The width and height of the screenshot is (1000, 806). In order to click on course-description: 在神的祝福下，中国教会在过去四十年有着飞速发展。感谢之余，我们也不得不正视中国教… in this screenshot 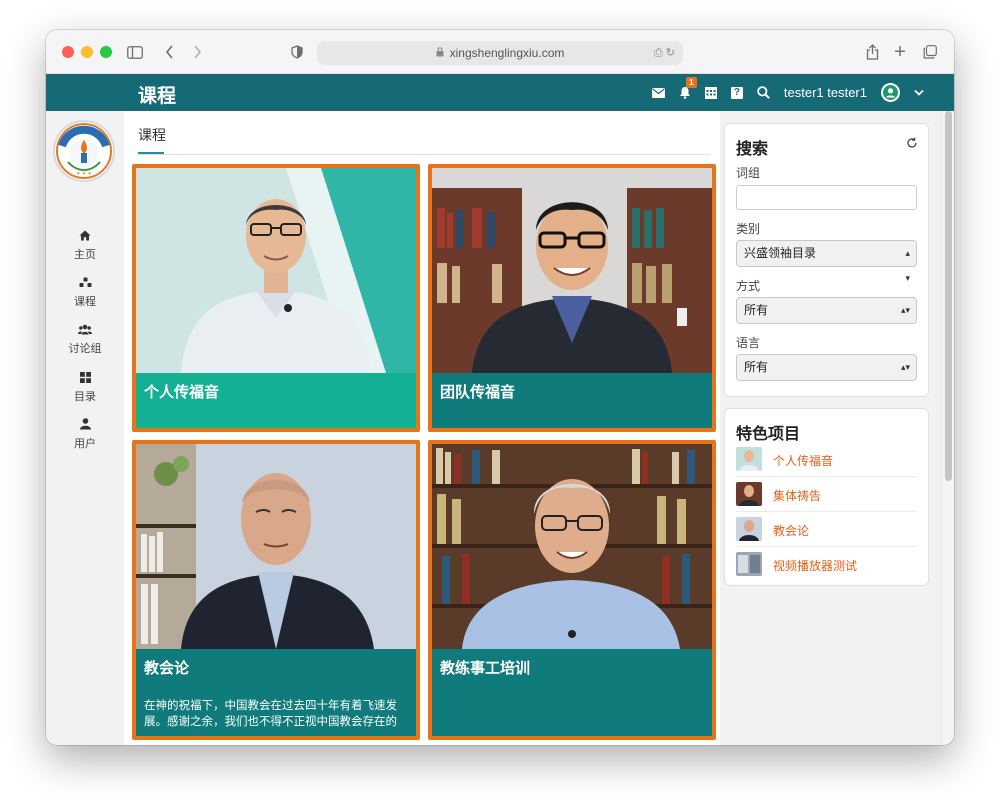, I will do `click(270, 714)`.